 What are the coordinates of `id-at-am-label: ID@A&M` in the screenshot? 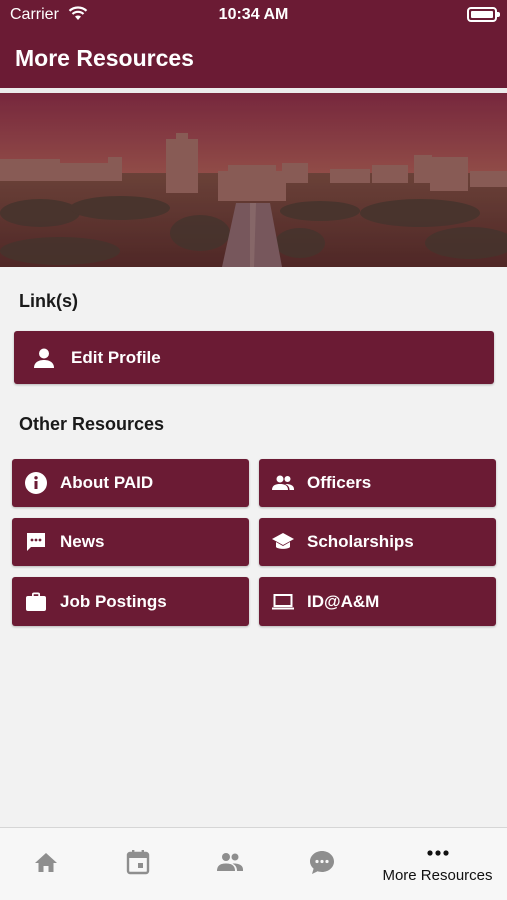 It's located at (343, 601).